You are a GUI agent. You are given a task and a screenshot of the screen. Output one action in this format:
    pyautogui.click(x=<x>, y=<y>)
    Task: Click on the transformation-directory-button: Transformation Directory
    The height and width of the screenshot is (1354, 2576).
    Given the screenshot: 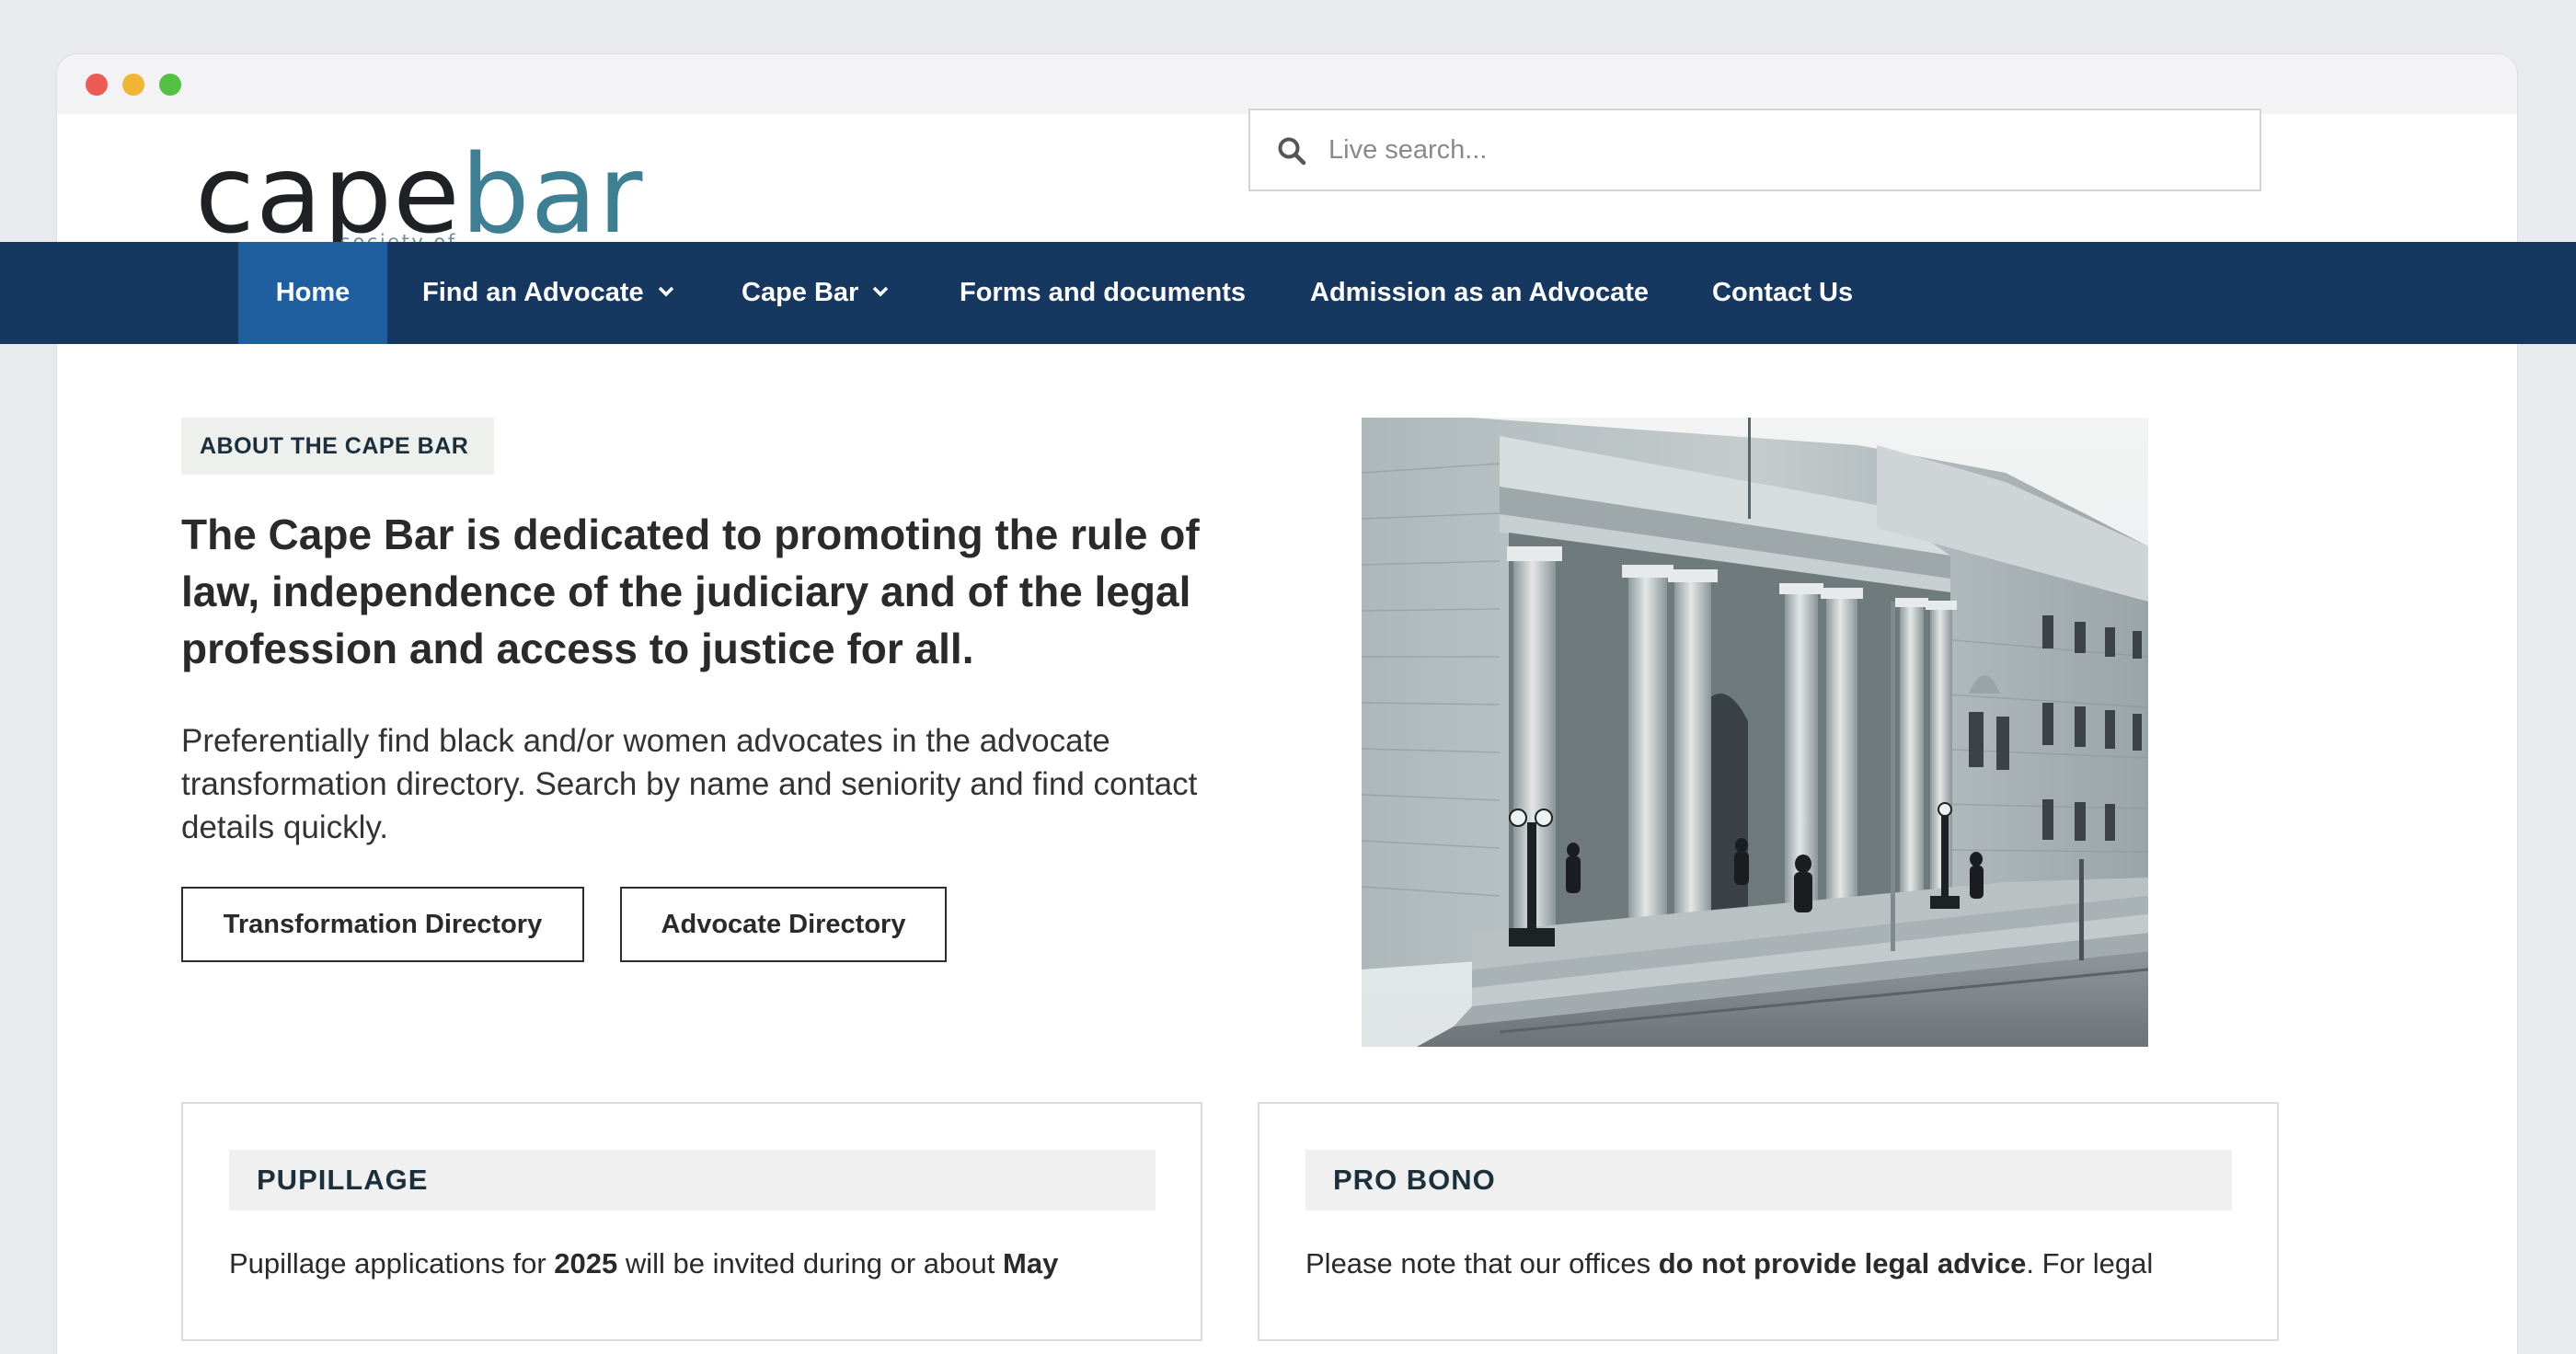 What is the action you would take?
    pyautogui.click(x=382, y=924)
    